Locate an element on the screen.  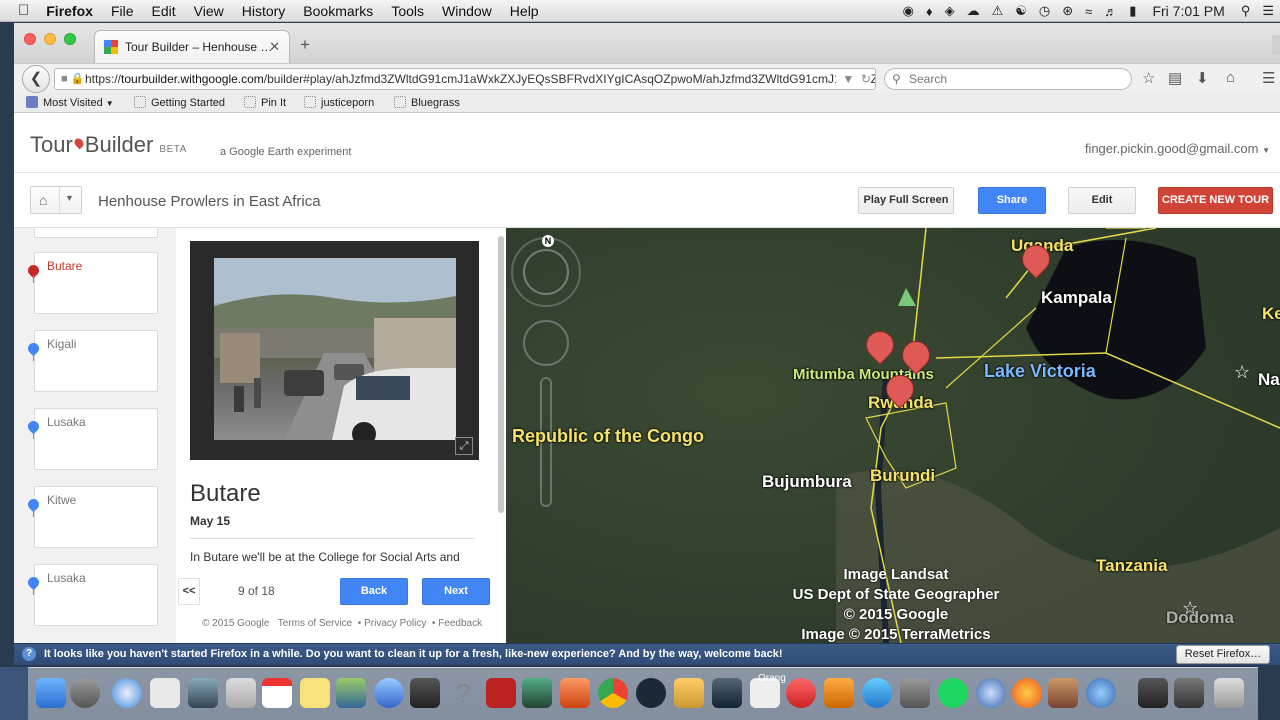
preview-icon is located at coordinates (203, 693).